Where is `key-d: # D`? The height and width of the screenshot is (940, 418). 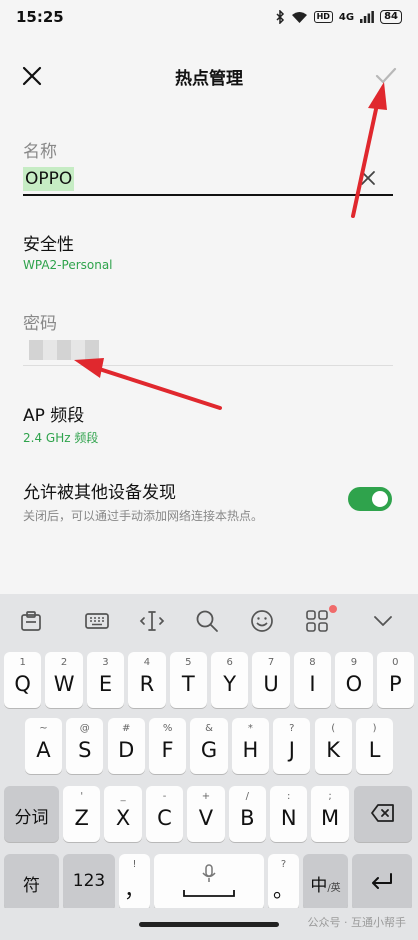
key-d: # D is located at coordinates (126, 746).